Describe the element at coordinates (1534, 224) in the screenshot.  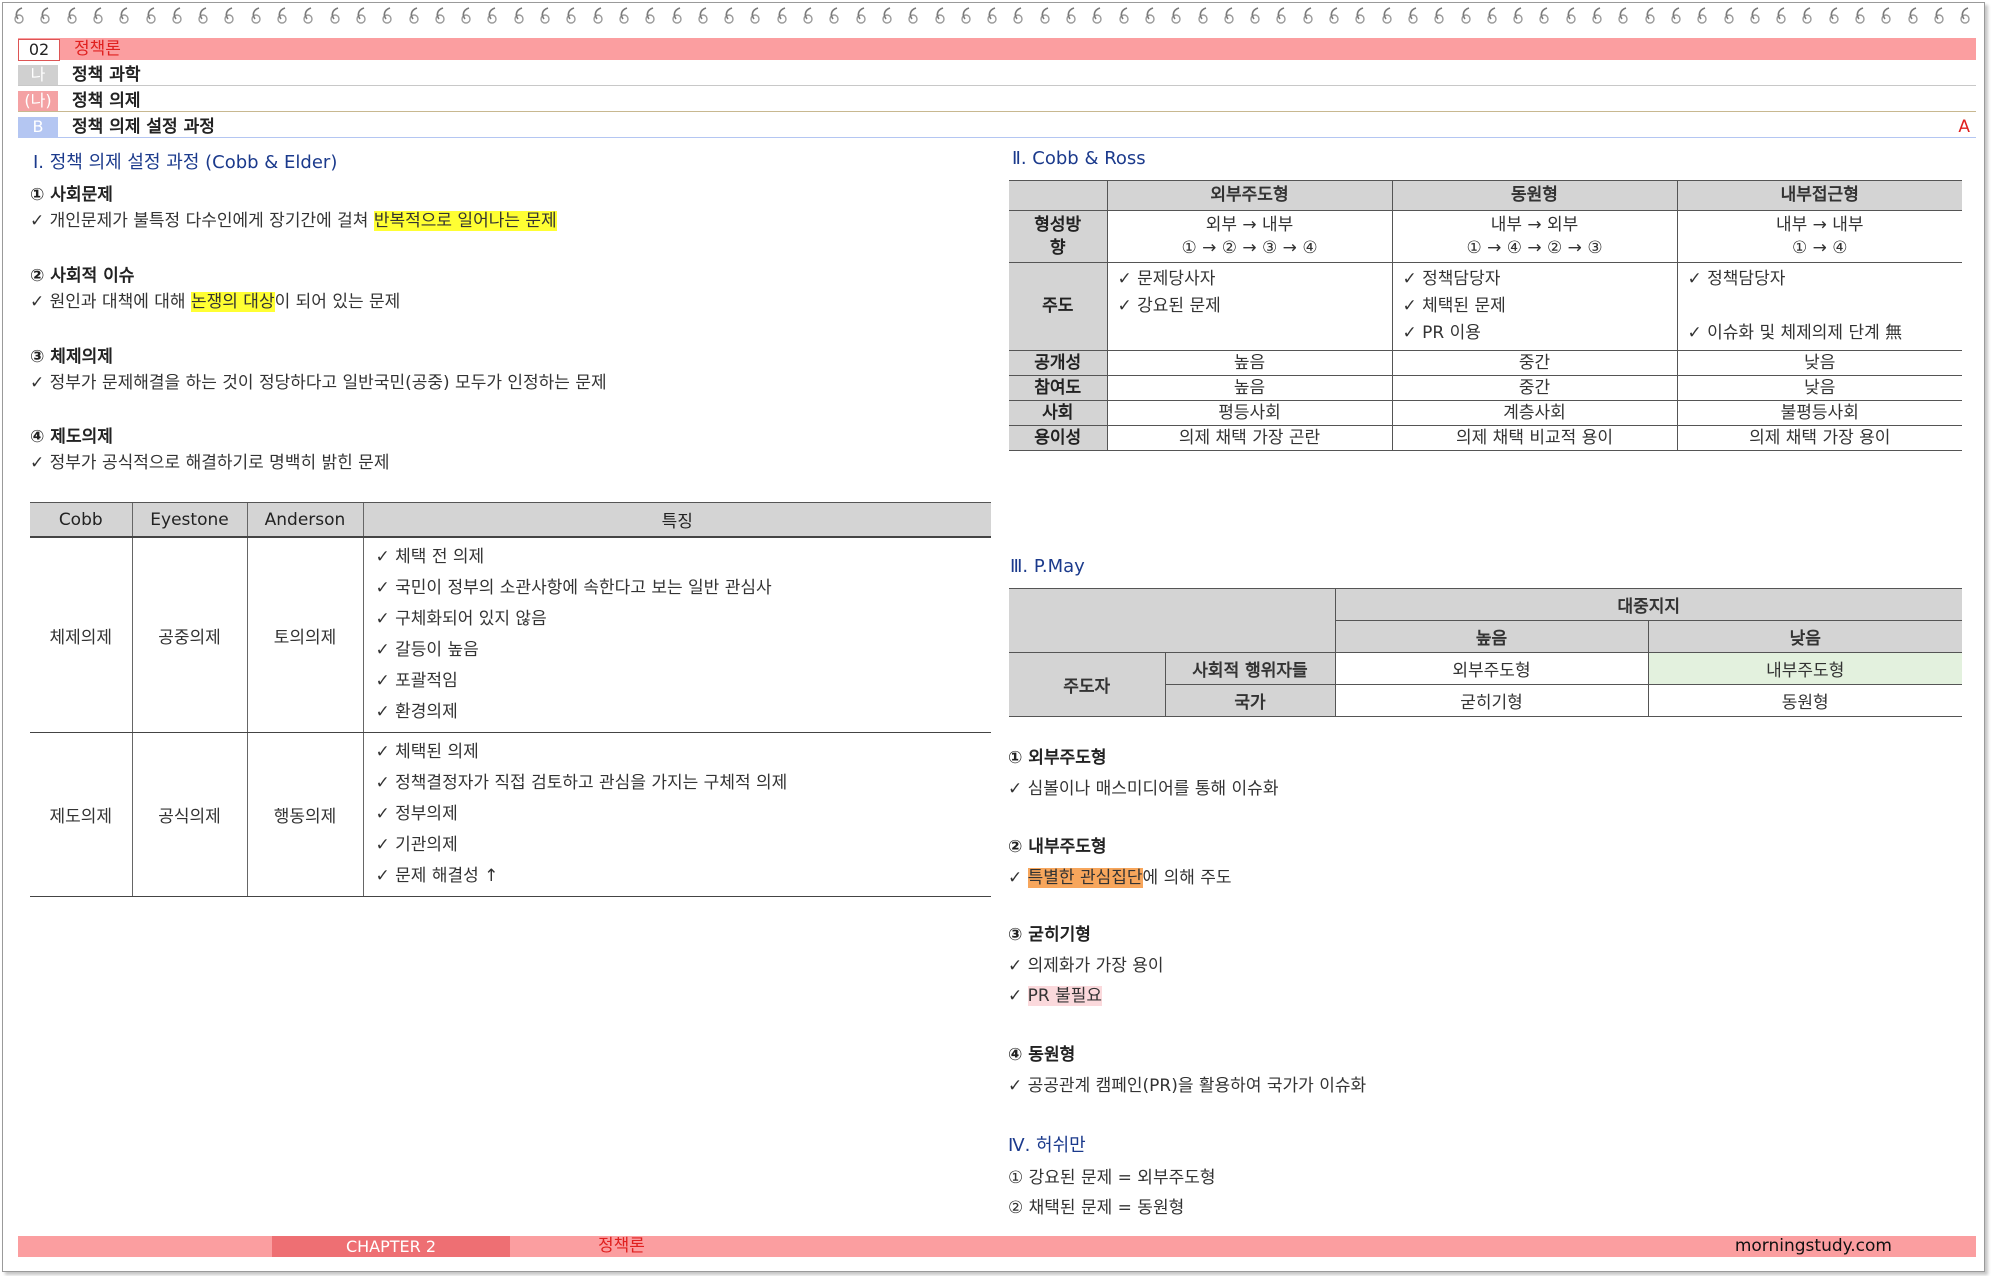
I see `flow-dir-mobilization: 내부 → 외부` at that location.